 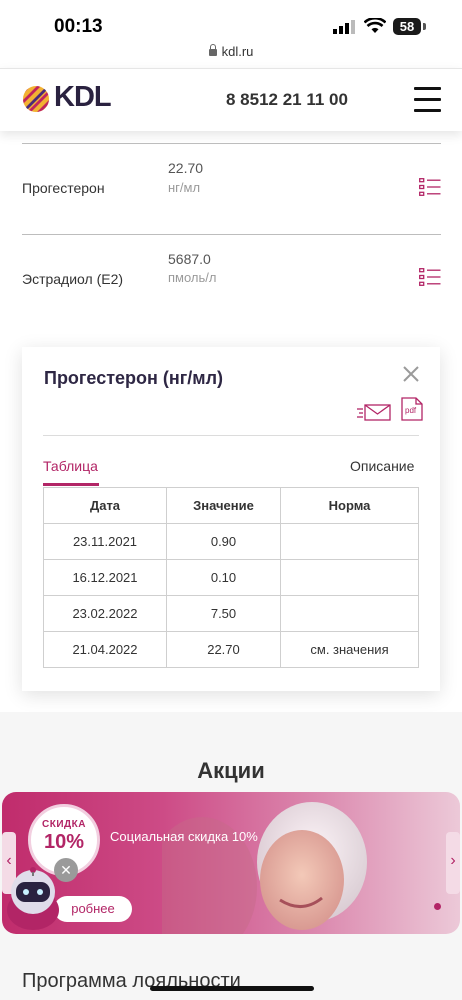 What do you see at coordinates (223, 541) in the screenshot?
I see `cell-value: 0.90` at bounding box center [223, 541].